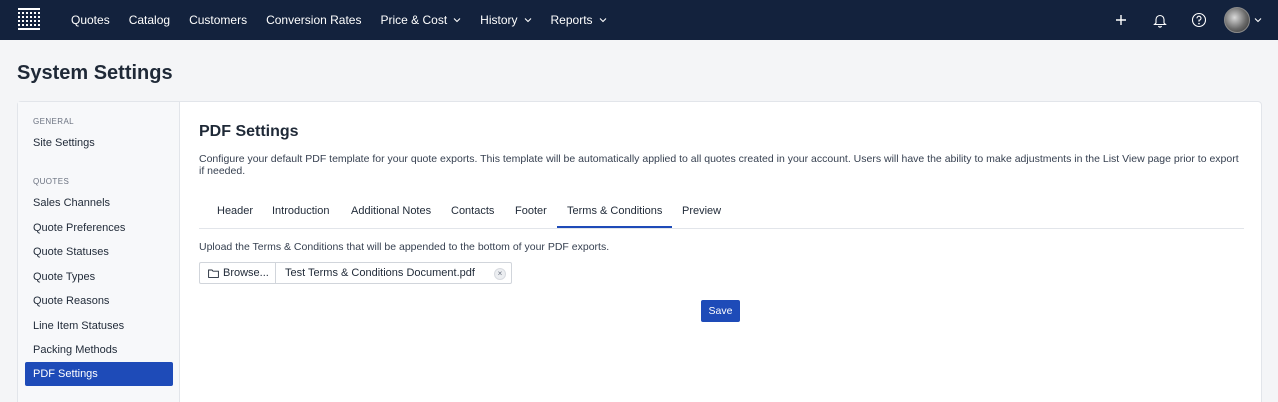 Image resolution: width=1278 pixels, height=402 pixels. Describe the element at coordinates (99, 203) in the screenshot. I see `sidebar-item-sales-channels: Sales Channels` at that location.